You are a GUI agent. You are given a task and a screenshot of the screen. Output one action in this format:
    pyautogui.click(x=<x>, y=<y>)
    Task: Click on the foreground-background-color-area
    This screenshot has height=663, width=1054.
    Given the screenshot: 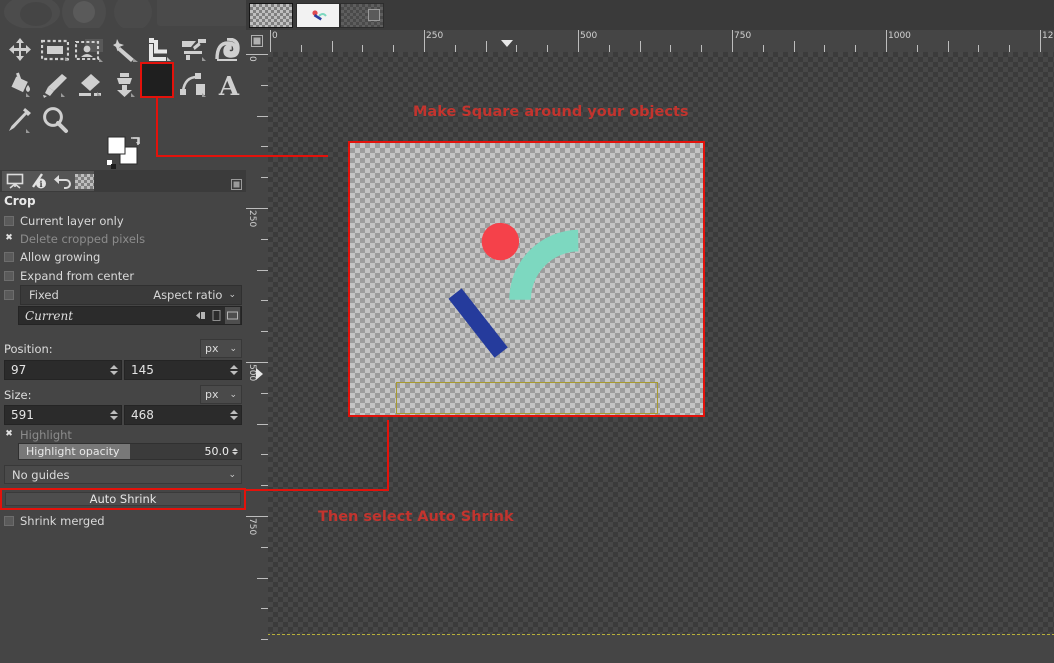 What is the action you would take?
    pyautogui.click(x=128, y=154)
    